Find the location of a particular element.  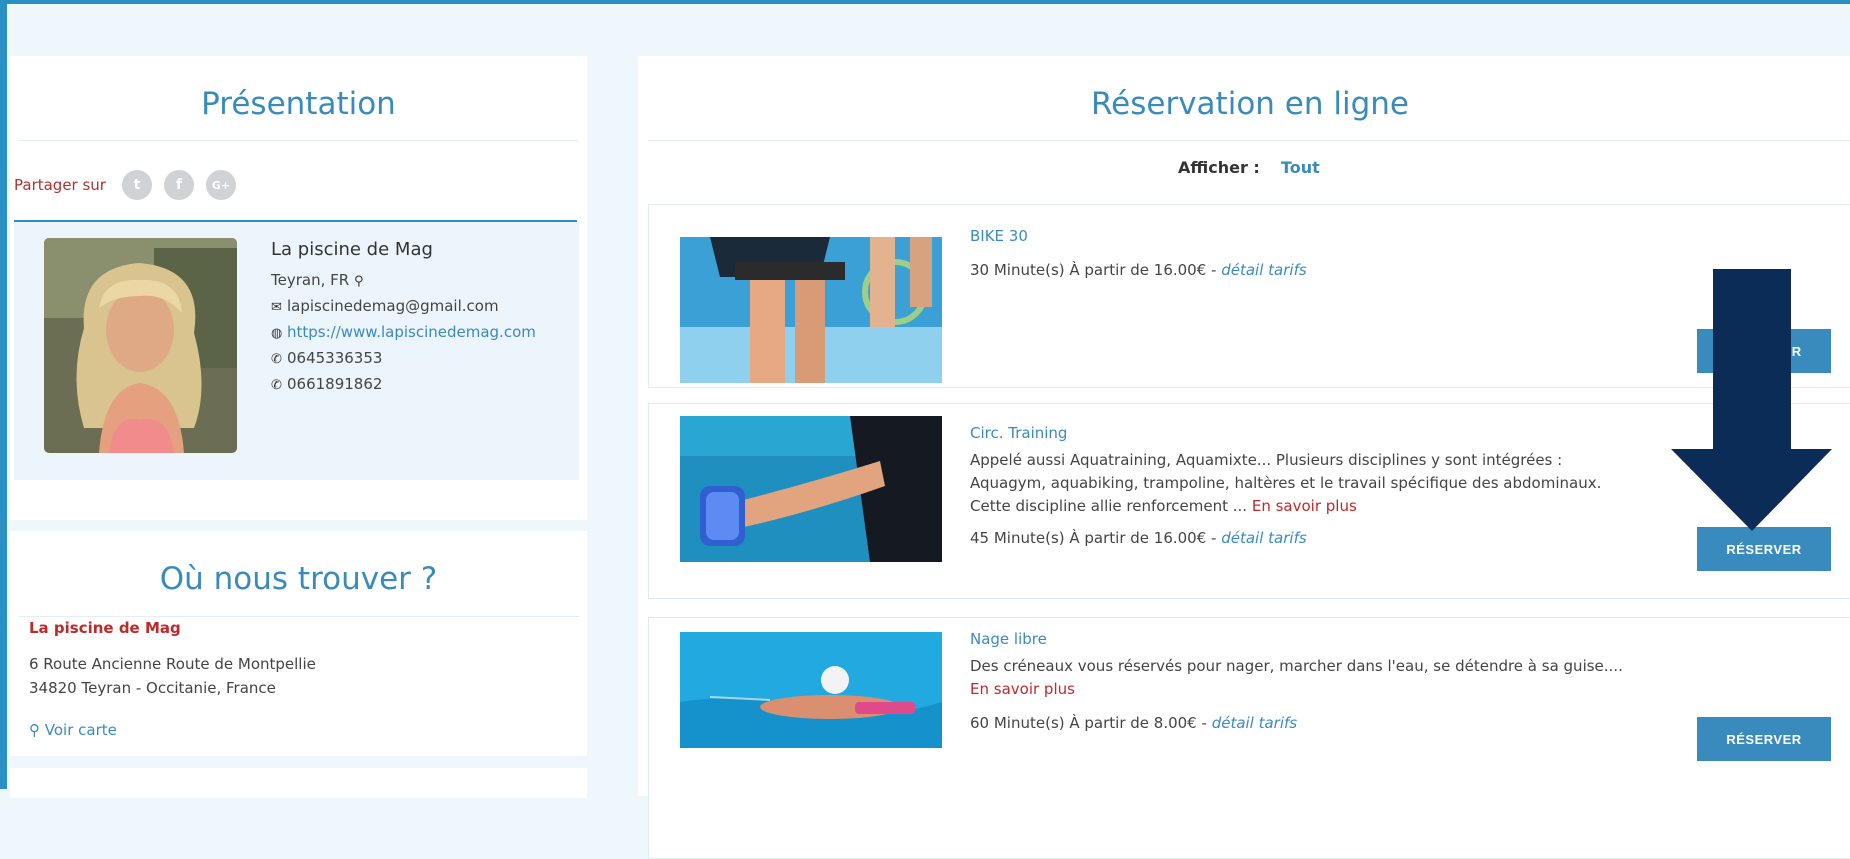

twitter-icon: t is located at coordinates (136, 185).